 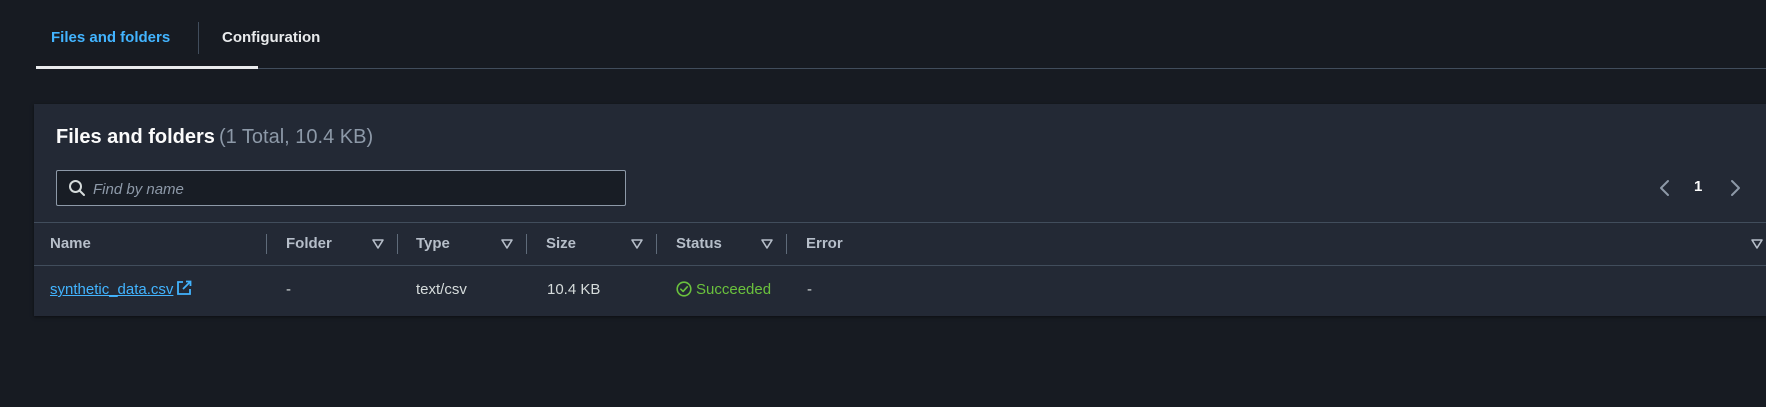 I want to click on tab-configuration: Configuration, so click(x=271, y=34).